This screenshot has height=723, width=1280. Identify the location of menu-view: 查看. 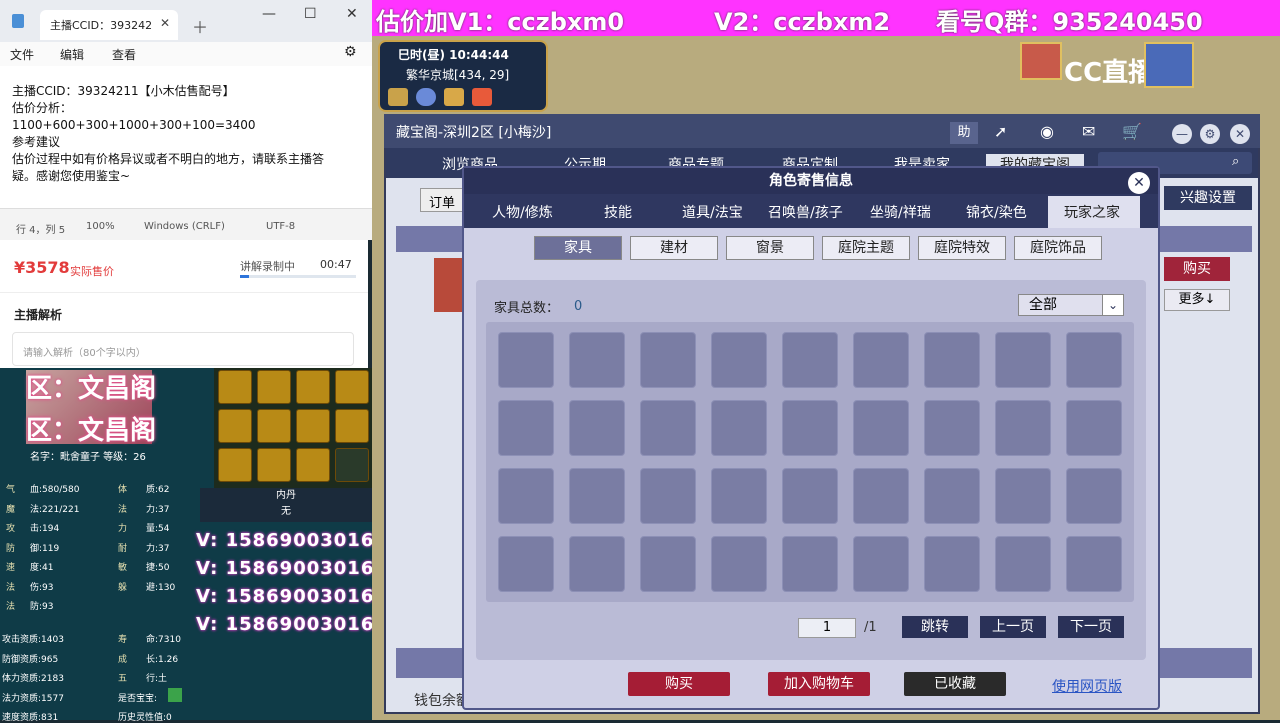
(124, 54).